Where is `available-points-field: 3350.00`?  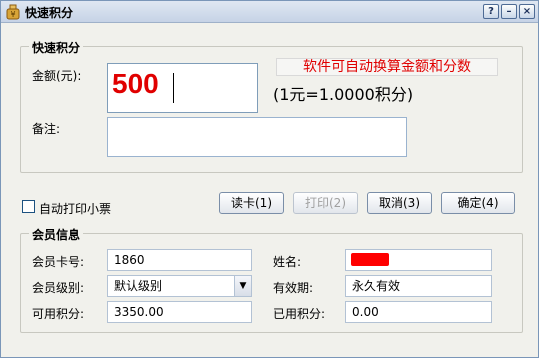
available-points-field: 3350.00 is located at coordinates (179, 312).